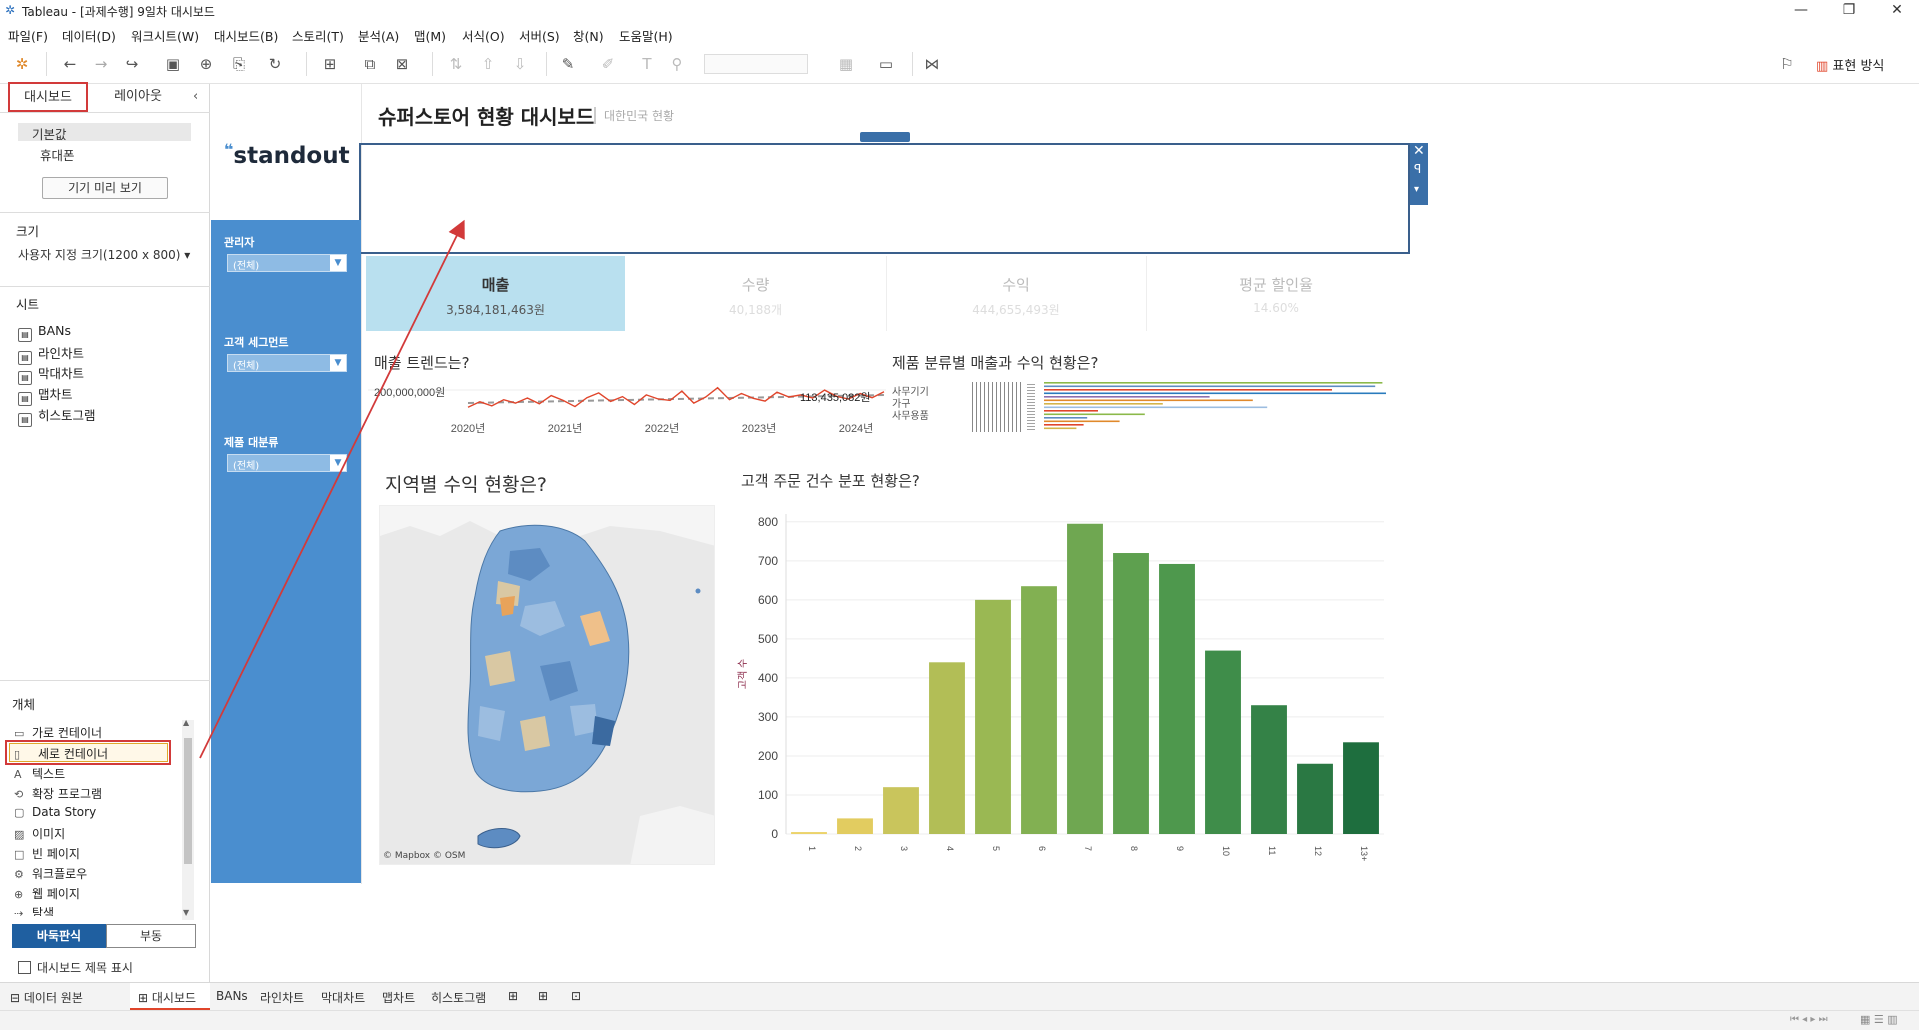  What do you see at coordinates (646, 35) in the screenshot?
I see `menu-help: 도움말(H)` at bounding box center [646, 35].